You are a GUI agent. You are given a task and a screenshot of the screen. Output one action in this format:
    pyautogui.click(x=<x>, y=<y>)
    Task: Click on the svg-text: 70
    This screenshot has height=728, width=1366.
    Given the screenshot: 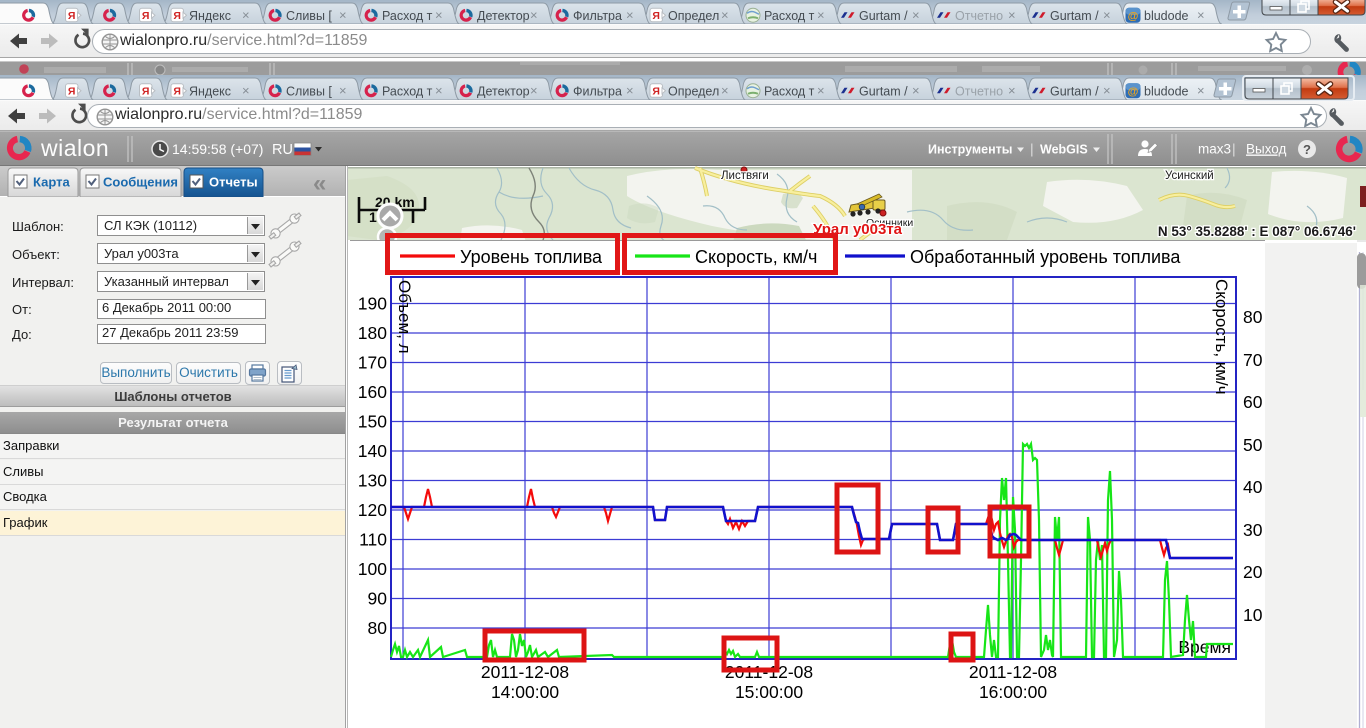 What is the action you would take?
    pyautogui.click(x=1253, y=360)
    